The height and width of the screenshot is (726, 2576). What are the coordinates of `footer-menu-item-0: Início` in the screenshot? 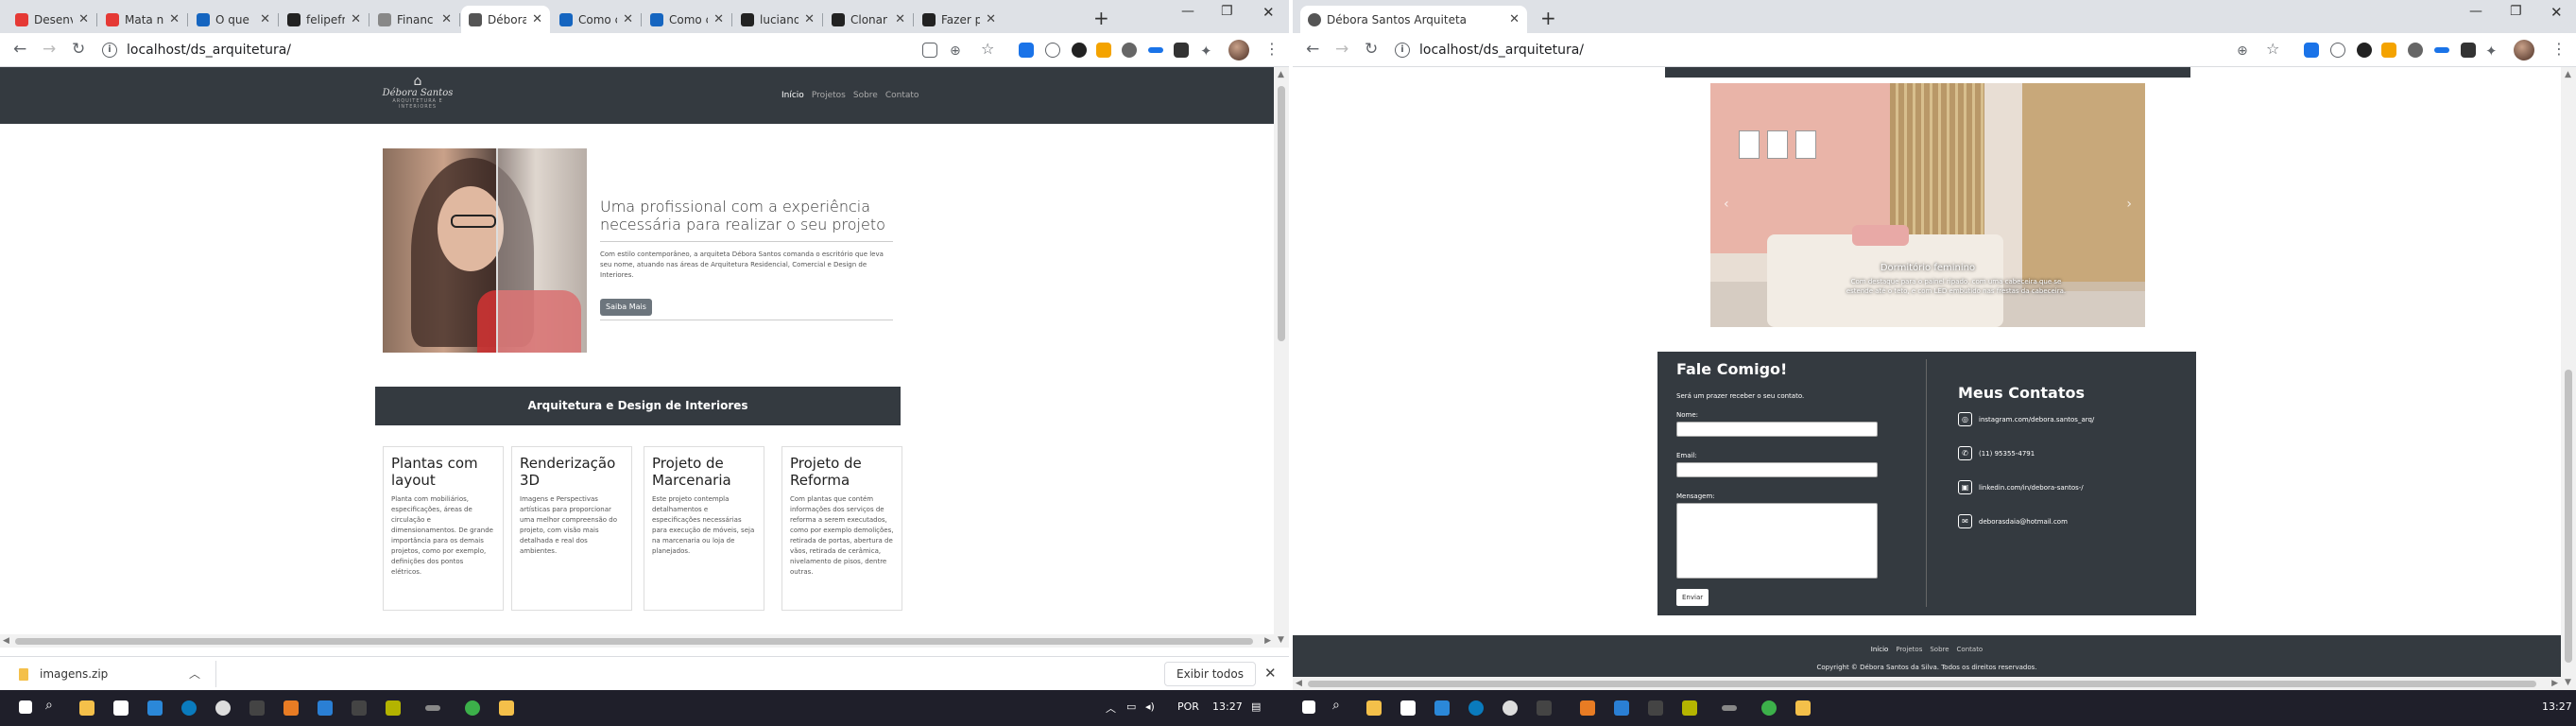 It's located at (1880, 649).